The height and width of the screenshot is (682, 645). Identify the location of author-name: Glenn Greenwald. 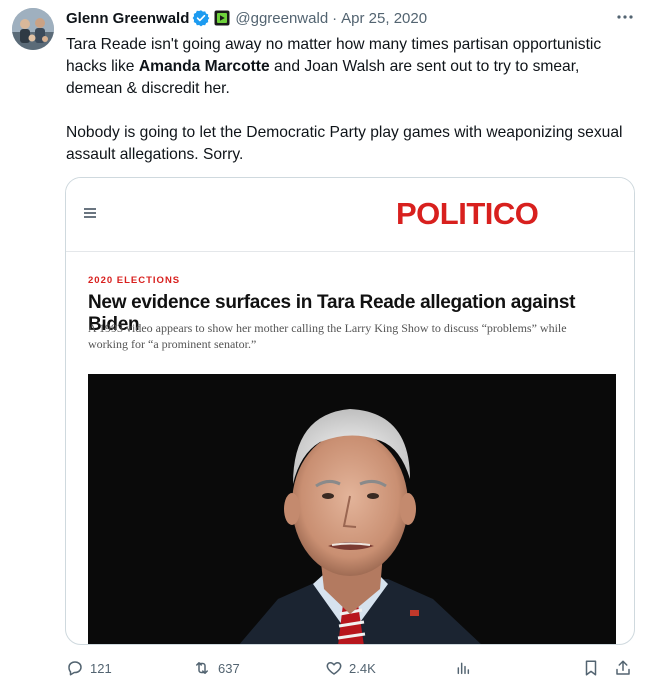
(127, 18).